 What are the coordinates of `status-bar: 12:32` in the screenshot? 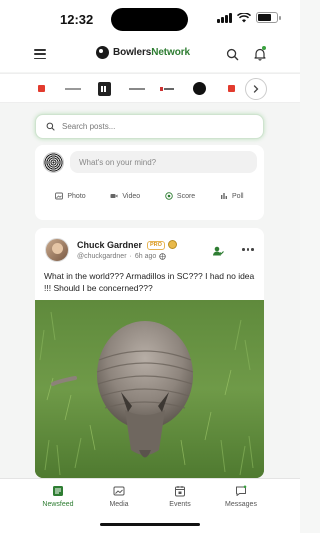 It's located at (150, 19).